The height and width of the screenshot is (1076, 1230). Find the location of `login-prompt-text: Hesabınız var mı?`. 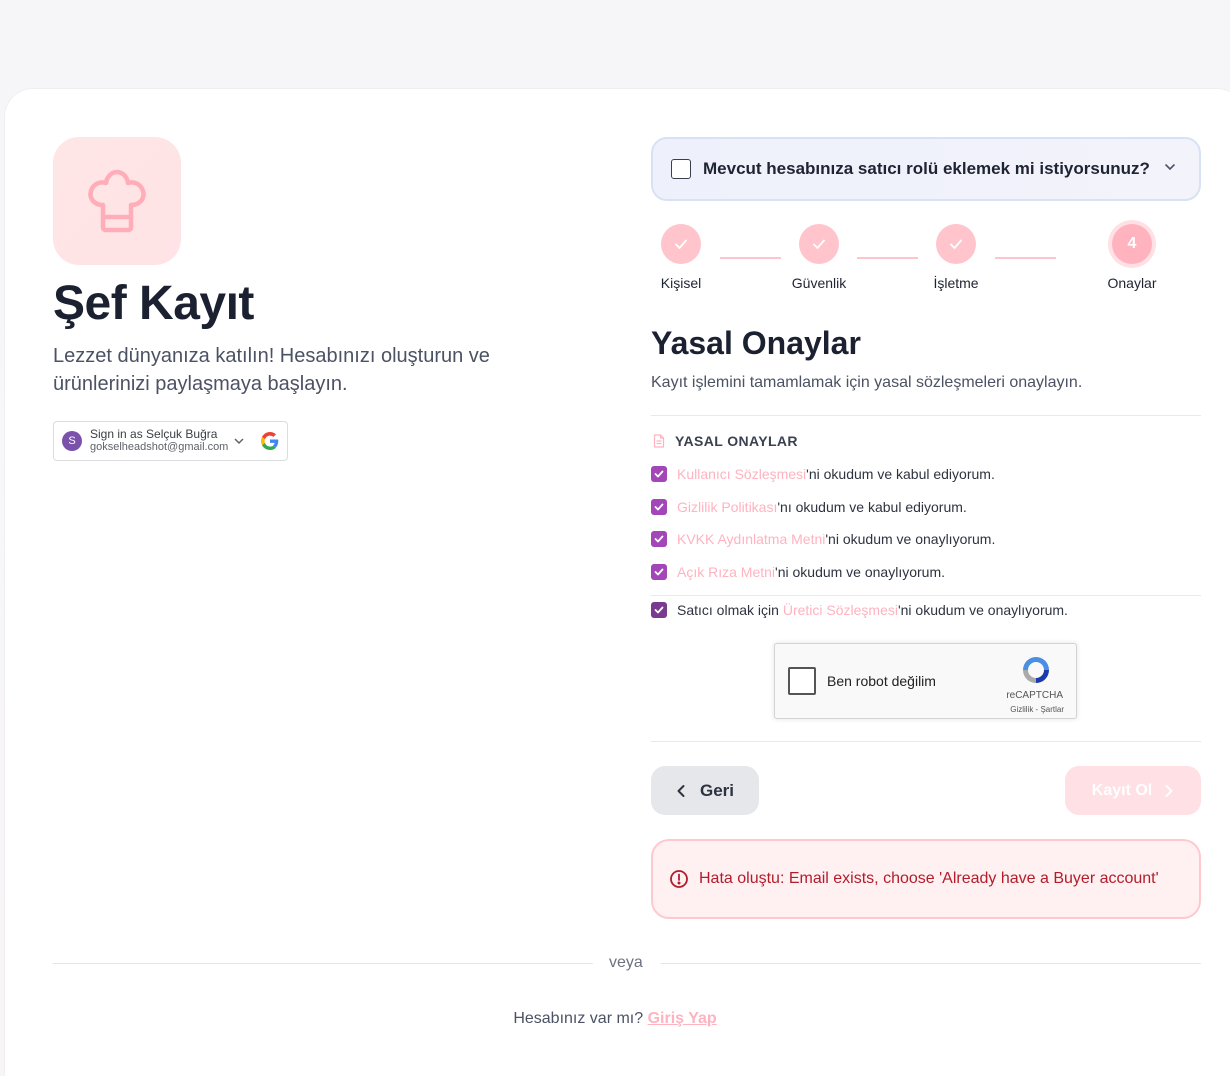

login-prompt-text: Hesabınız var mı? is located at coordinates (578, 1018).